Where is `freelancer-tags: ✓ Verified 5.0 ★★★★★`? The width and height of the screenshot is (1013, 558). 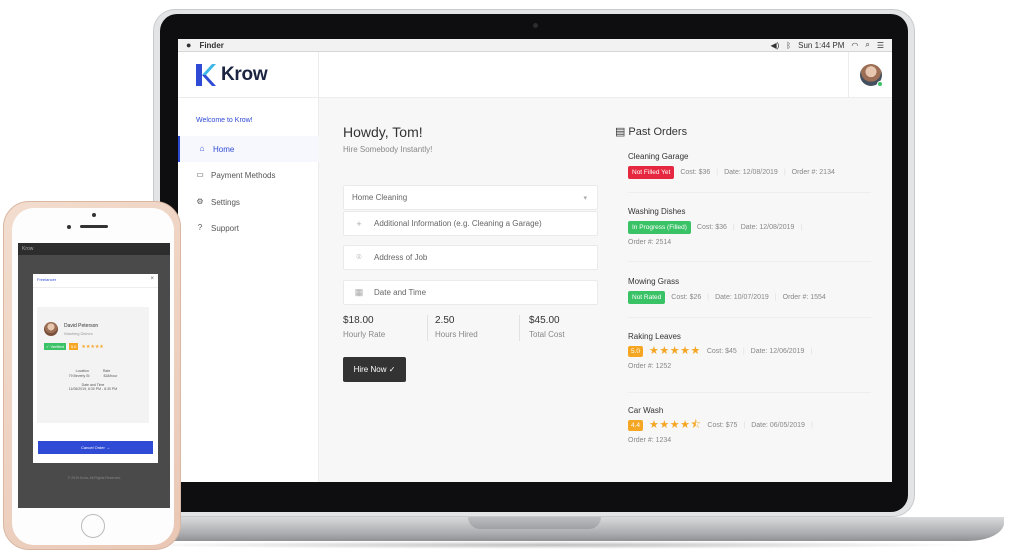
freelancer-tags: ✓ Verified 5.0 ★★★★★ is located at coordinates (74, 346).